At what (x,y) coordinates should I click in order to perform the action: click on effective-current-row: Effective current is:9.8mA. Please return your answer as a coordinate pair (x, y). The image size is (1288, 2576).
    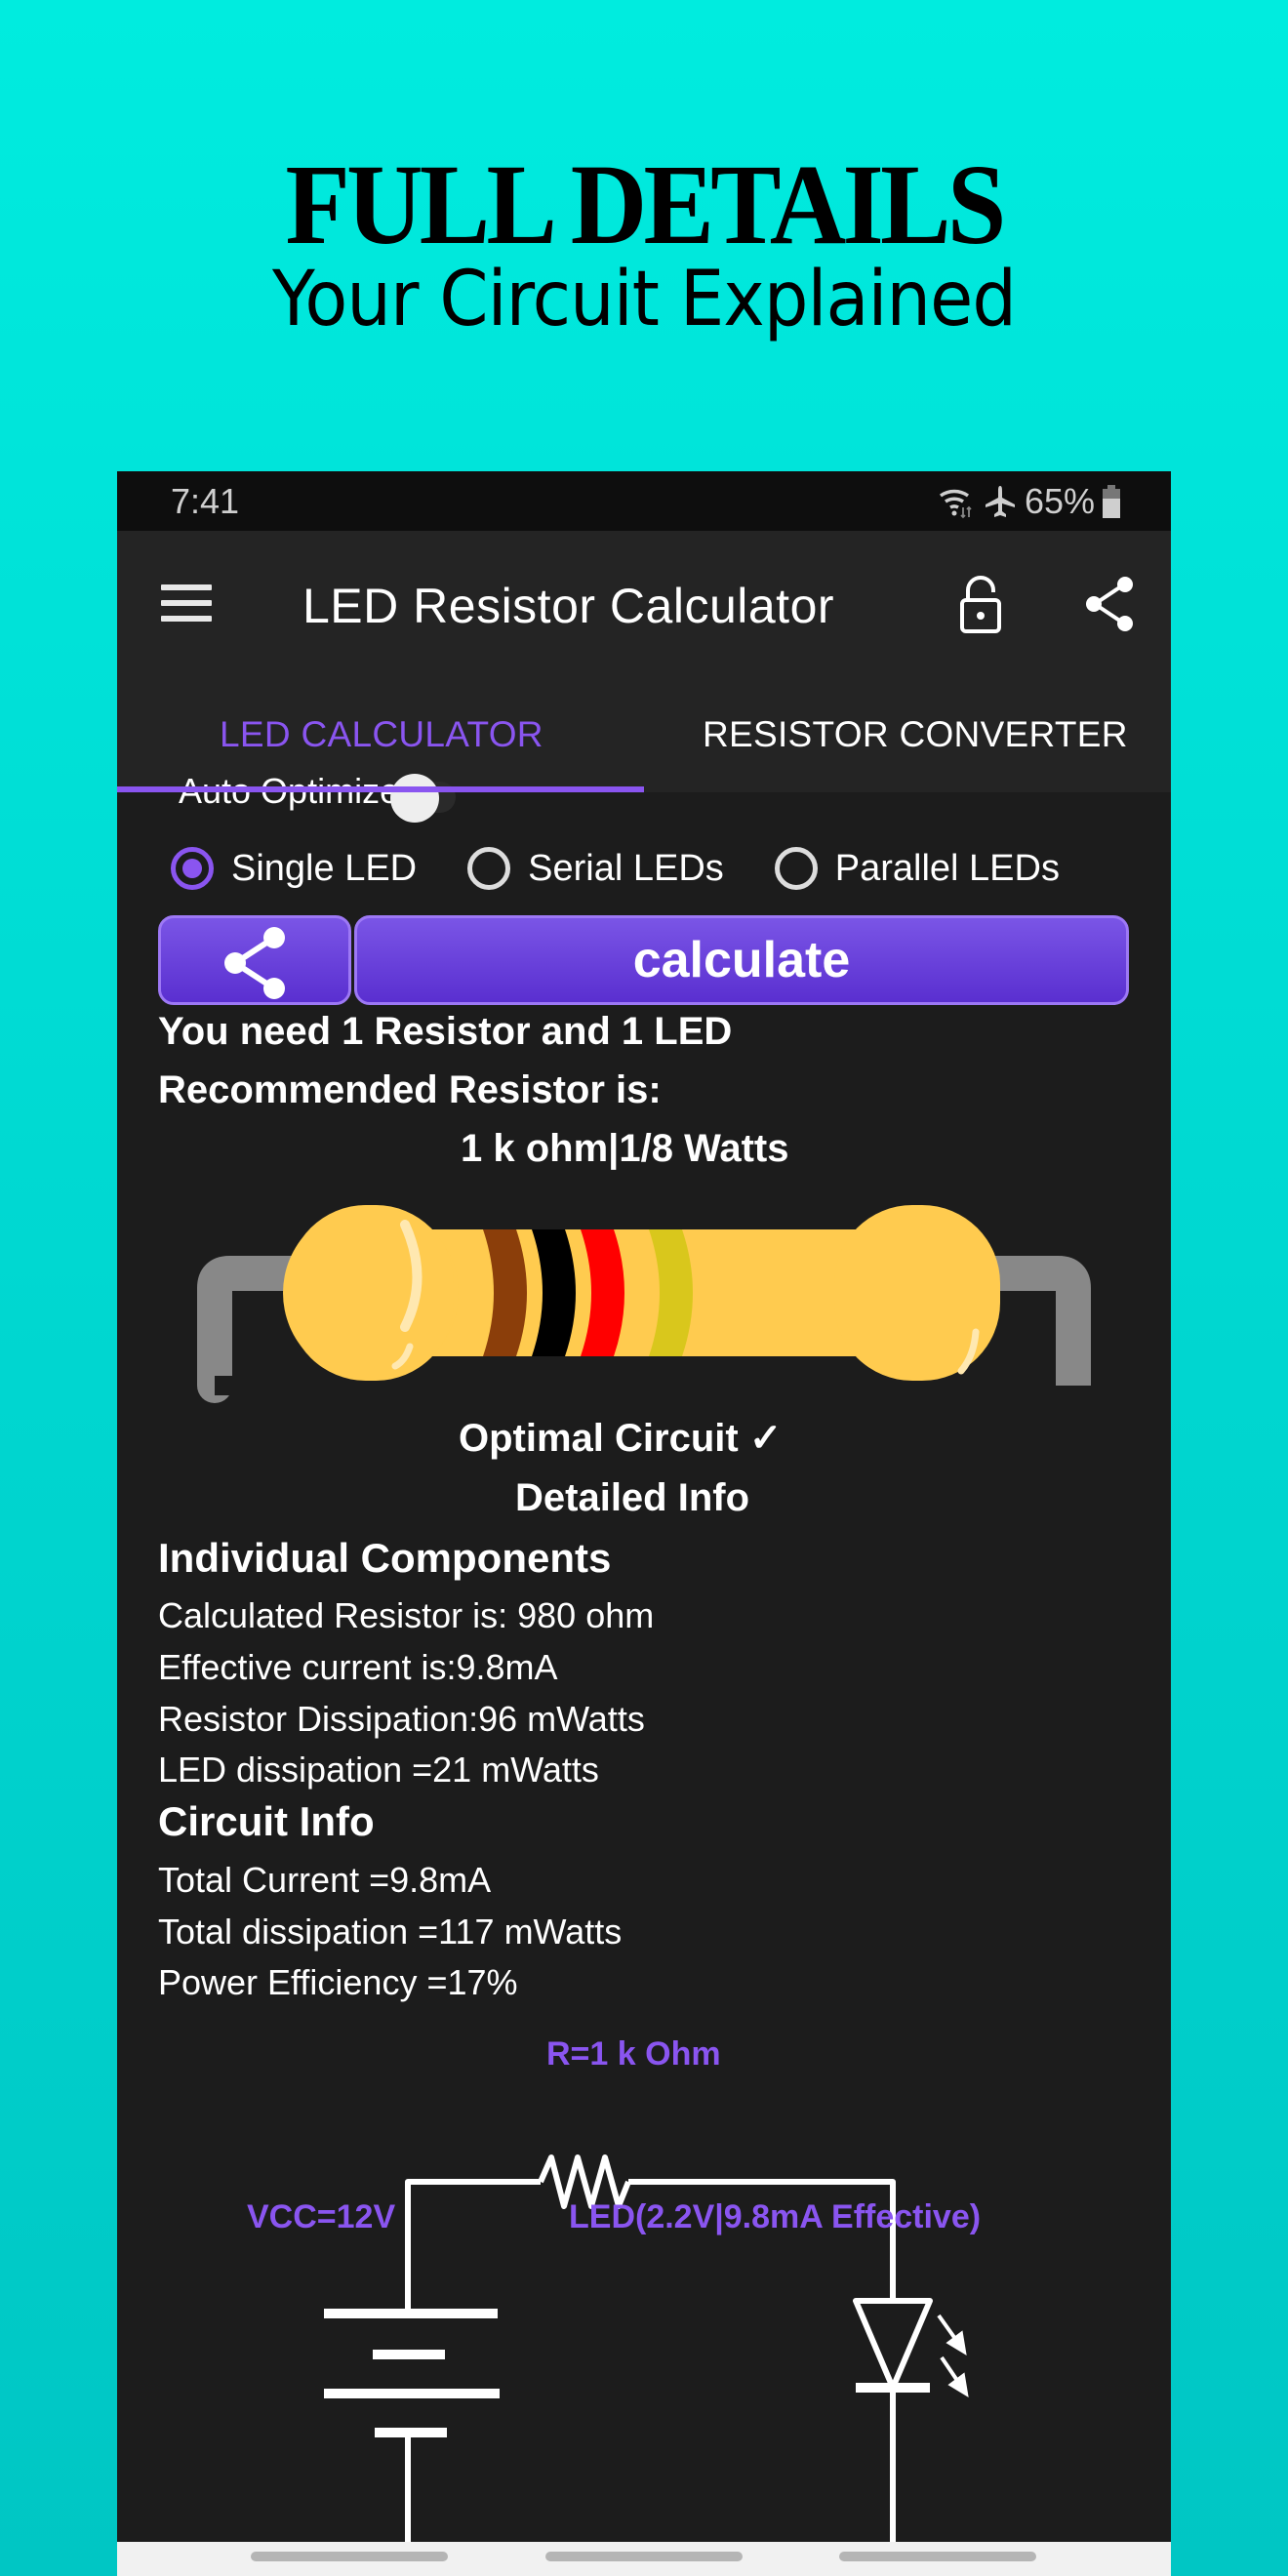
    Looking at the image, I should click on (358, 1667).